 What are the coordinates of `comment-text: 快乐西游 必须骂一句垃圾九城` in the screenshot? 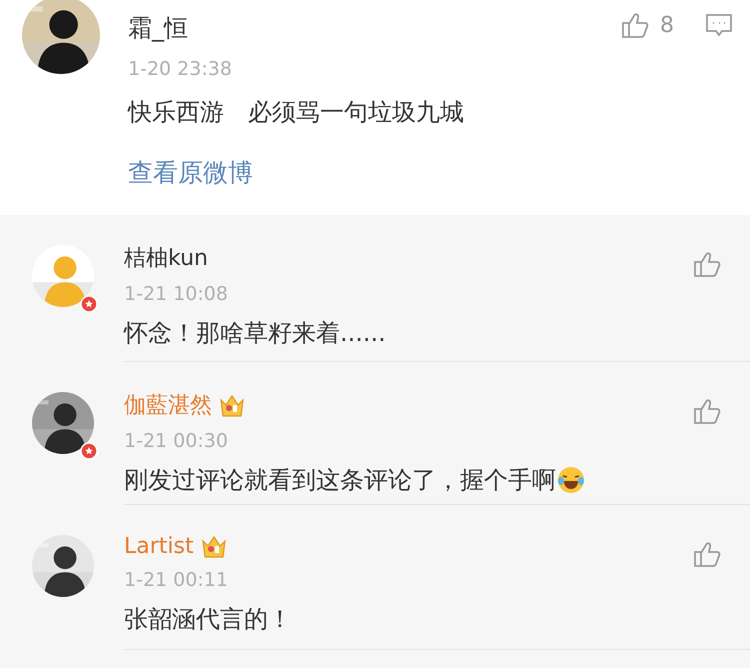 It's located at (296, 112).